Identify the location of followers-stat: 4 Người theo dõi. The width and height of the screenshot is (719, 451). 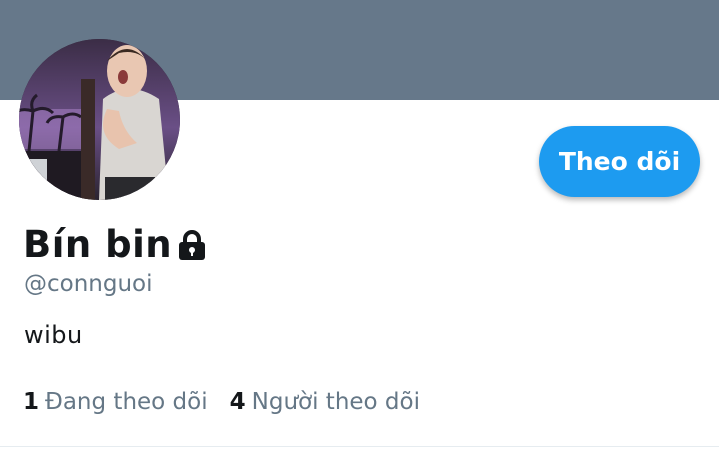
(325, 402).